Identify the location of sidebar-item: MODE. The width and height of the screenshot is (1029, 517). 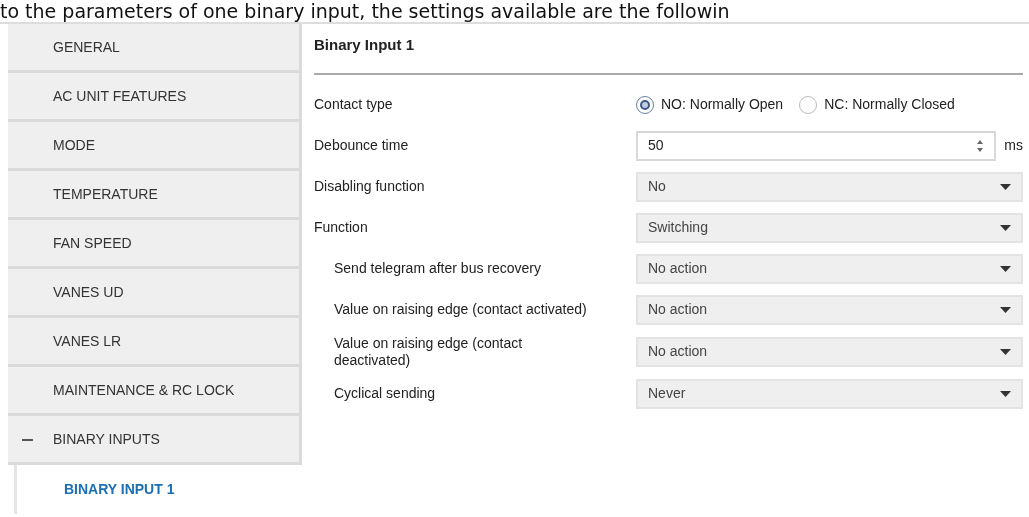
(155, 146).